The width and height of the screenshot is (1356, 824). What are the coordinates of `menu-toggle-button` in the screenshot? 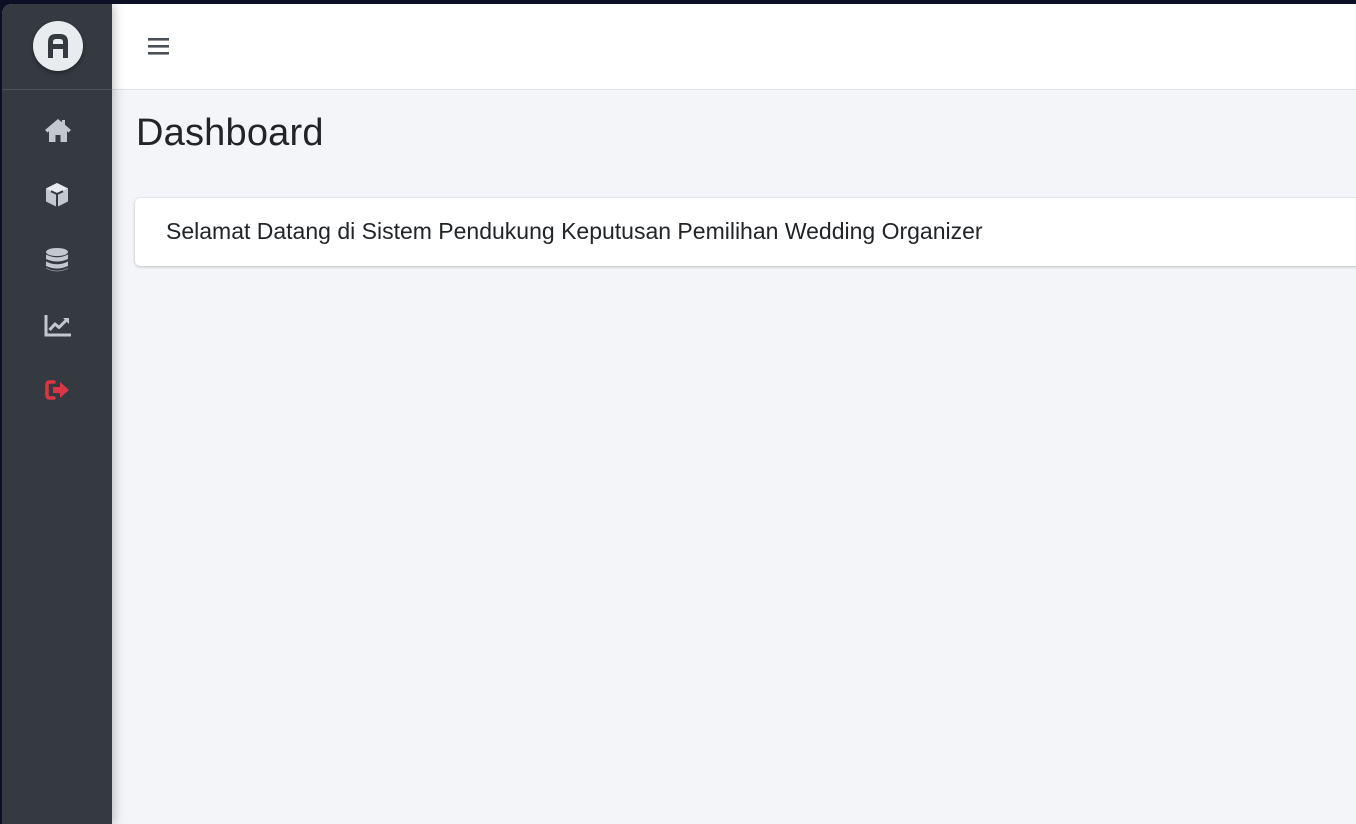 It's located at (159, 46).